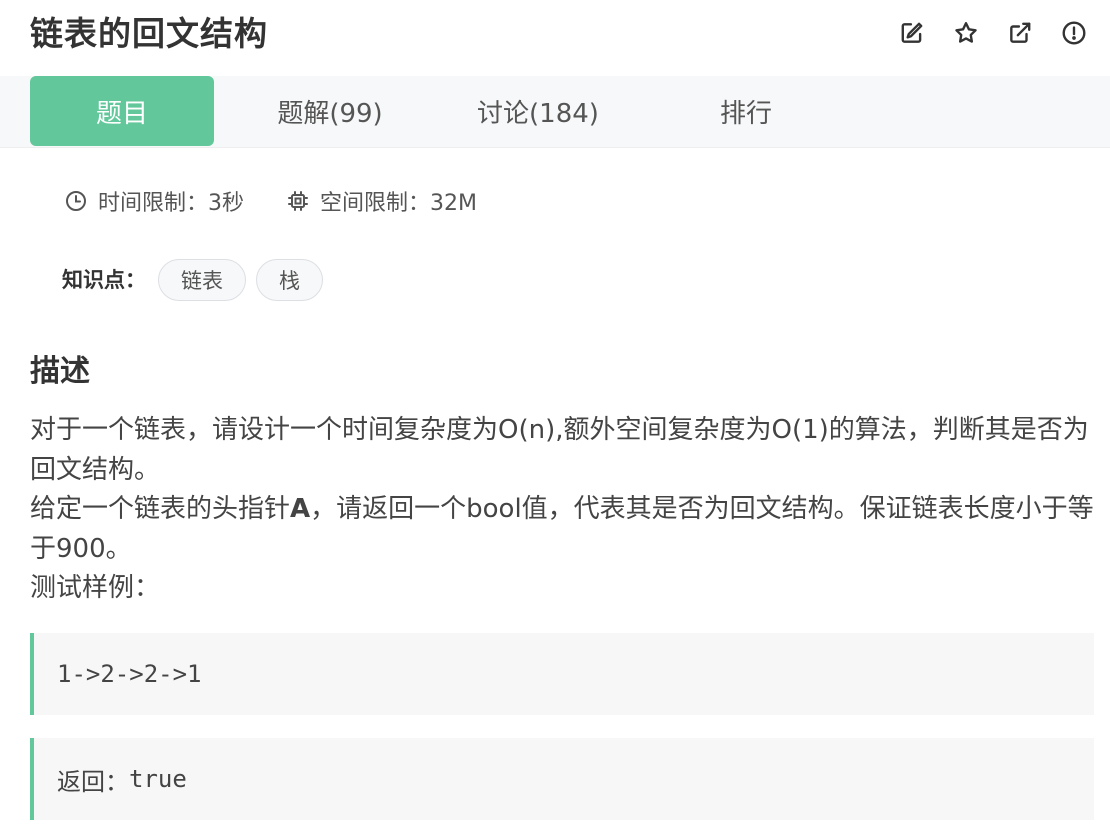 Image resolution: width=1110 pixels, height=834 pixels. Describe the element at coordinates (60, 371) in the screenshot. I see `description-heading: 描述` at that location.